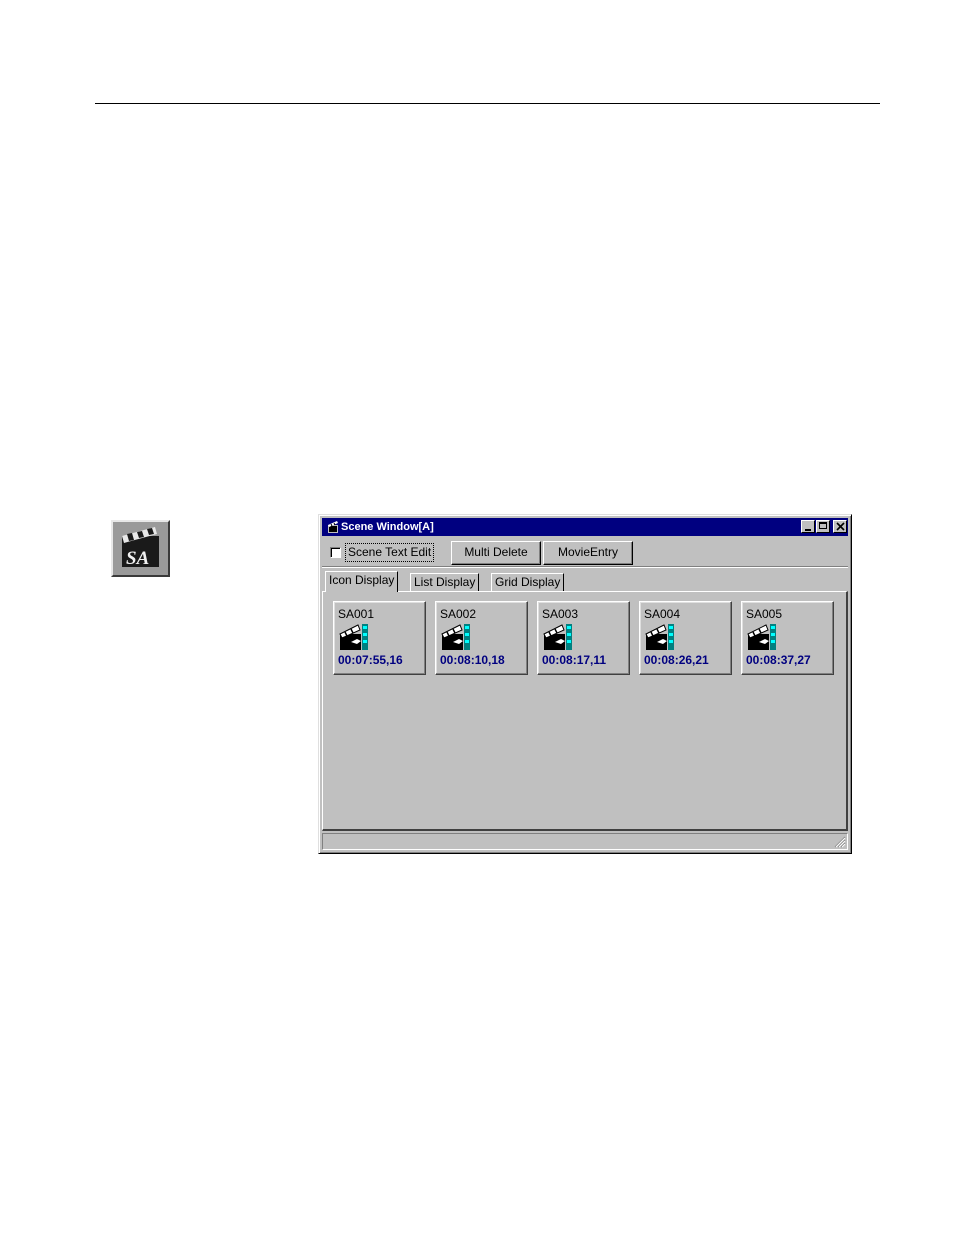 The height and width of the screenshot is (1235, 954). I want to click on scene-name: SA003, so click(560, 614).